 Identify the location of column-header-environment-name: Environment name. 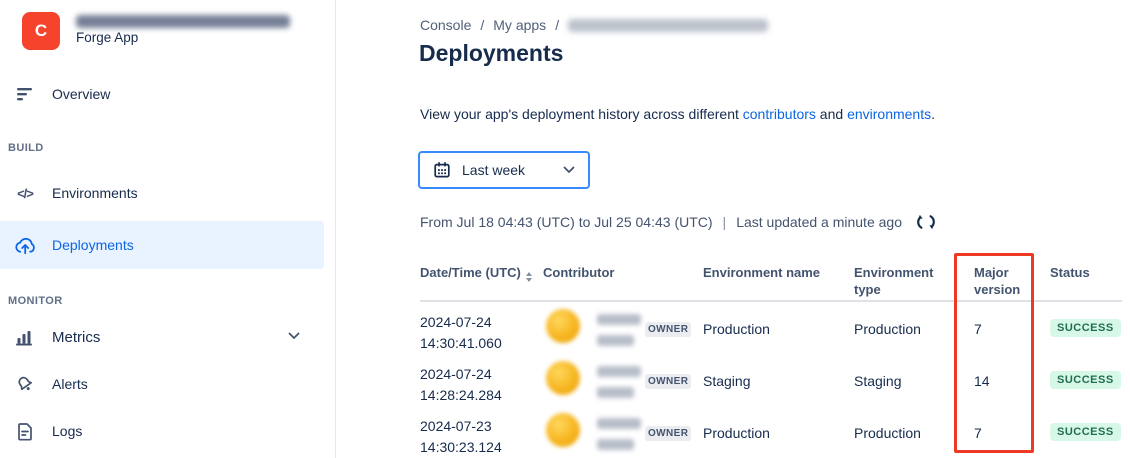
(762, 272).